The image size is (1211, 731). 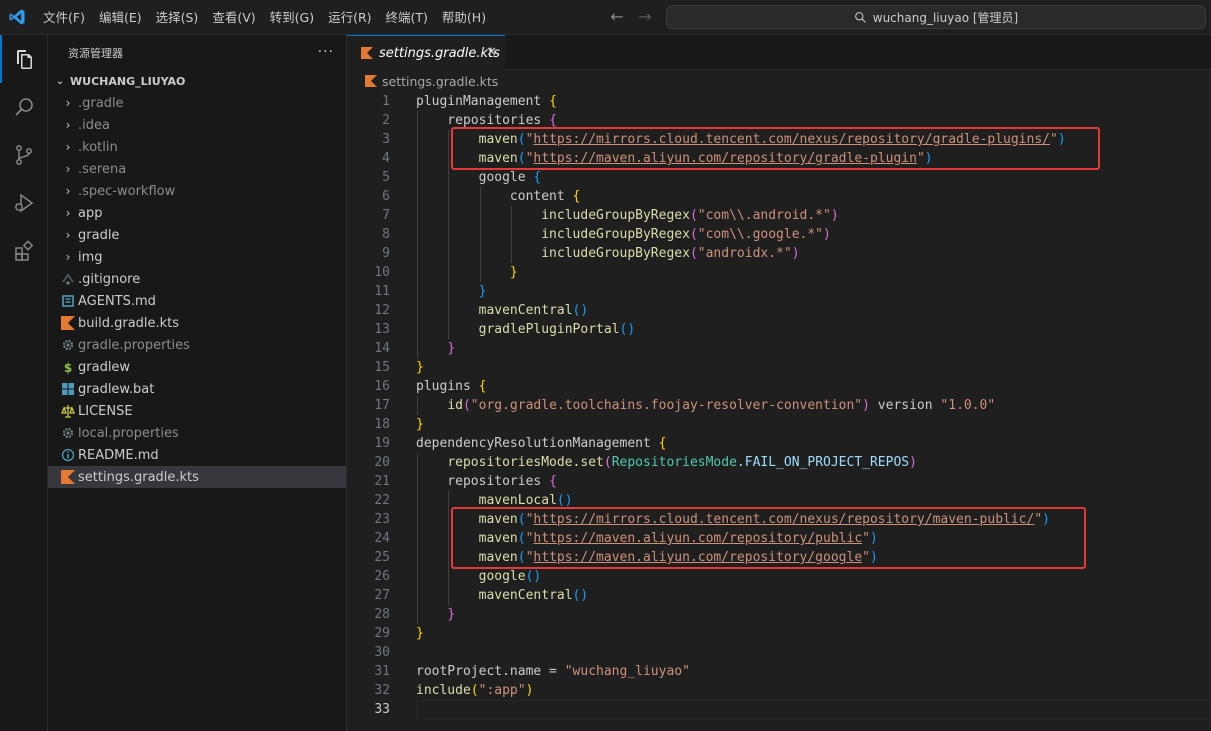 I want to click on code-line: 15}, so click(x=779, y=367).